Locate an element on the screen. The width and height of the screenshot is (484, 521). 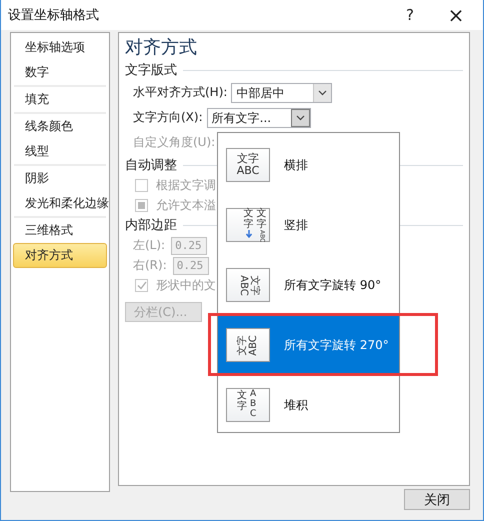
checkbox-label: 形状中的文 is located at coordinates (186, 285).